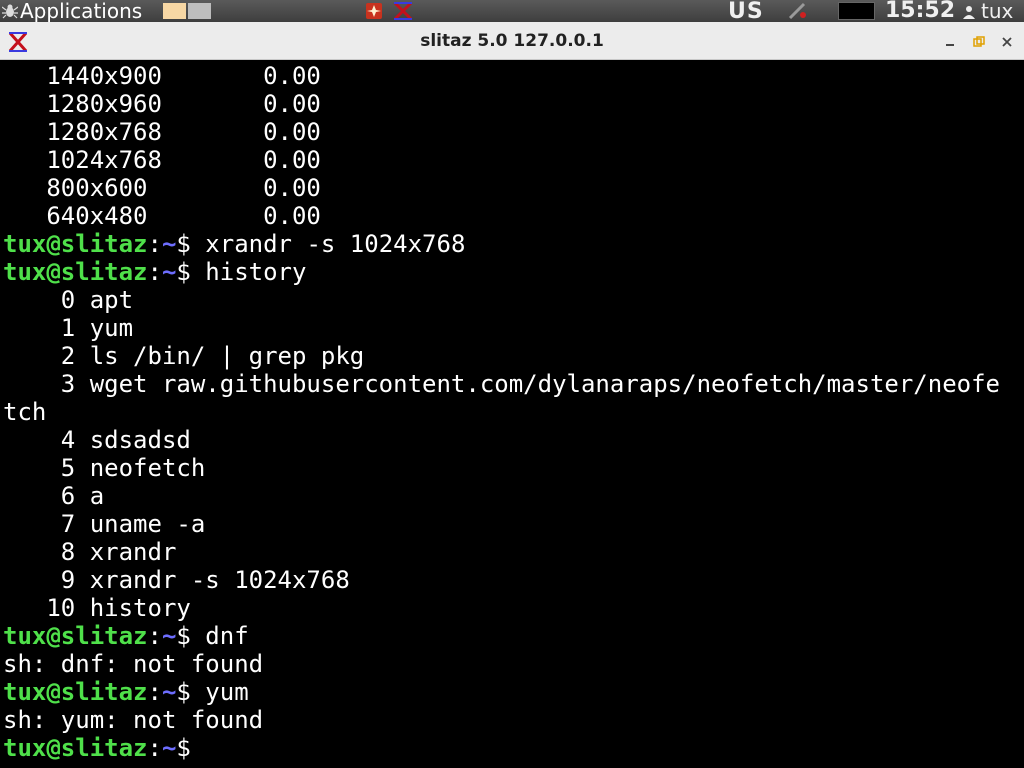 This screenshot has height=768, width=1024. I want to click on terminal-line: sh: yum: not found, so click(133, 720).